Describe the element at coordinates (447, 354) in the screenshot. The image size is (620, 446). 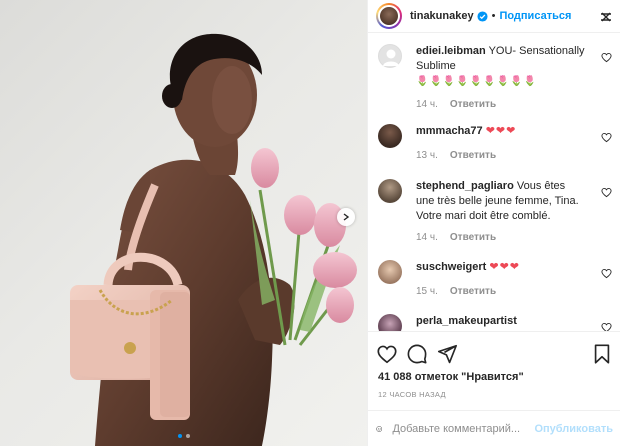
I see `share-icon` at that location.